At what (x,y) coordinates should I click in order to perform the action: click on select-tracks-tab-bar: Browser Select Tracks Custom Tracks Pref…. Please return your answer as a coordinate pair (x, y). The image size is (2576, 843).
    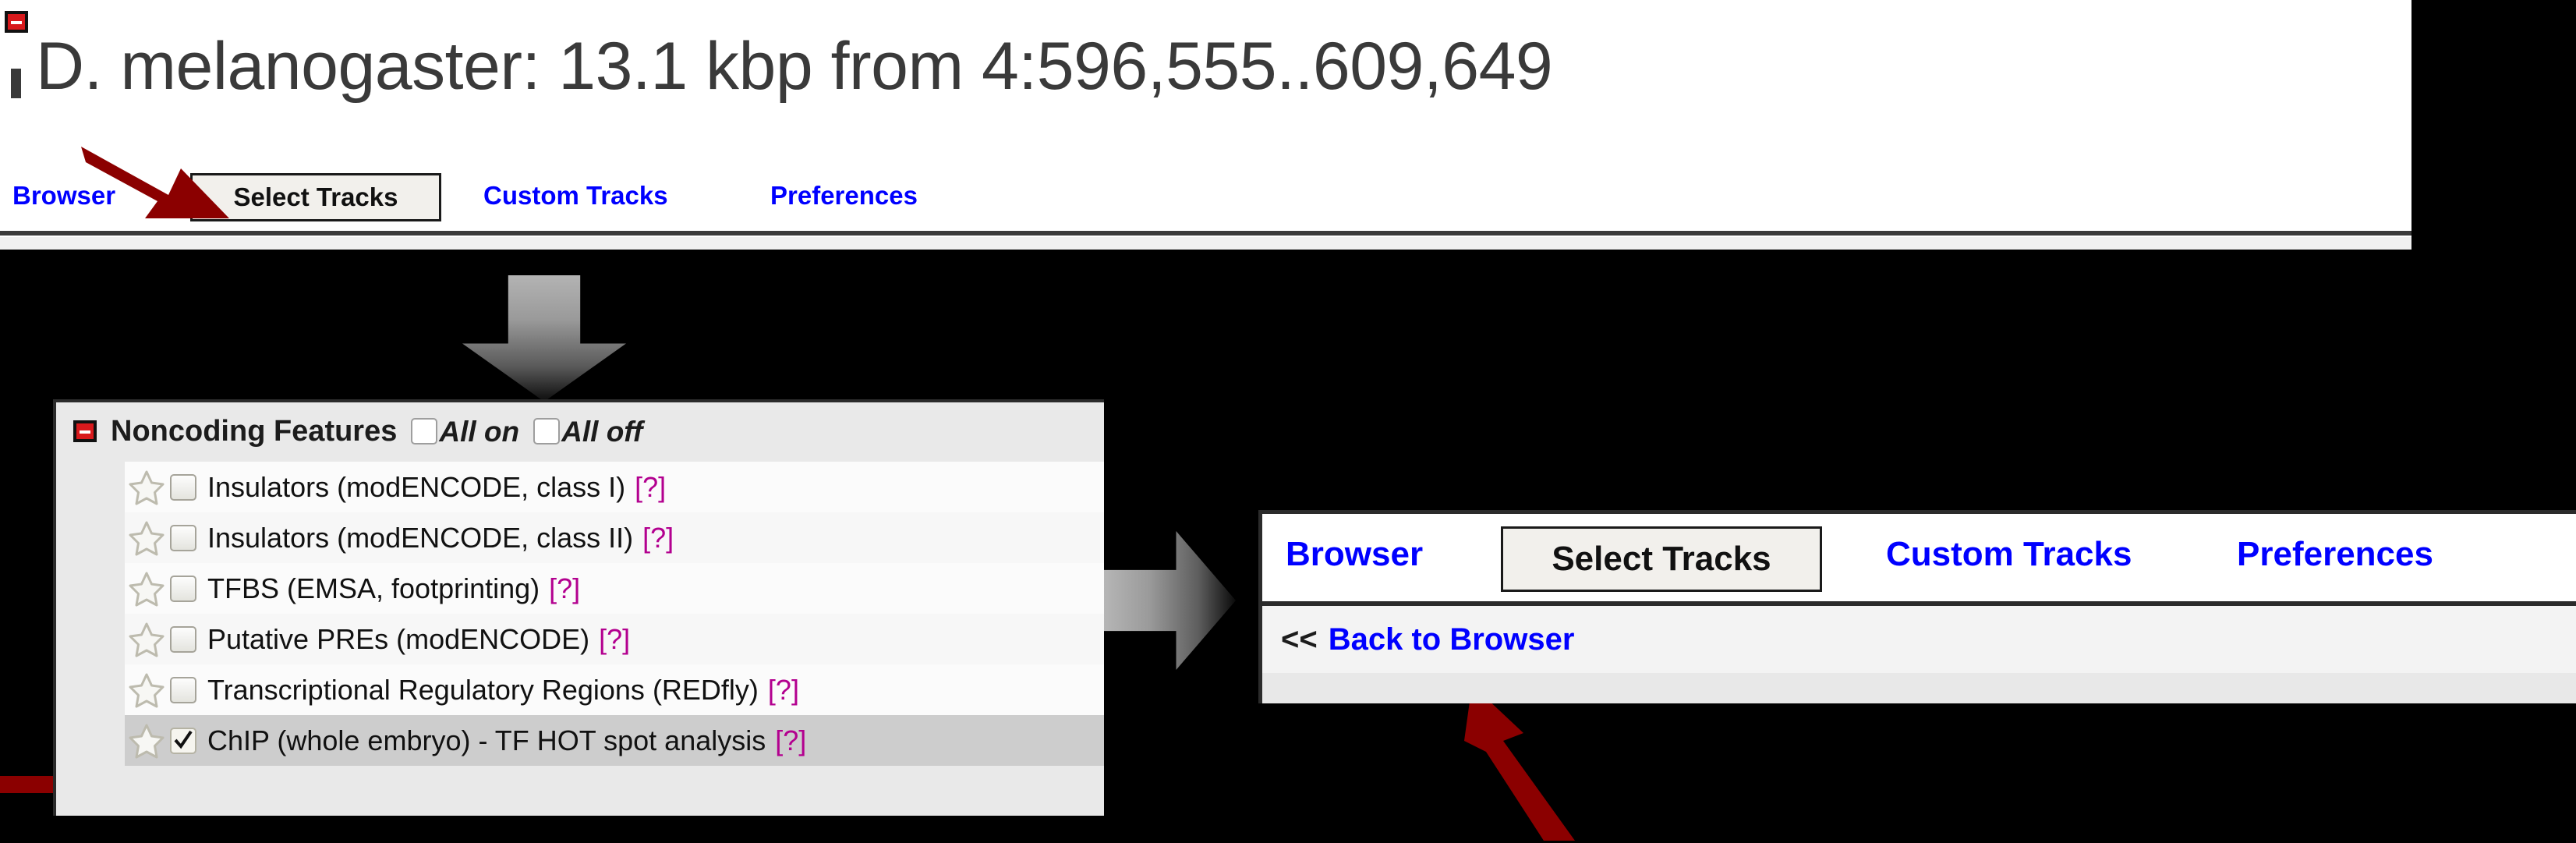
    Looking at the image, I should click on (1919, 557).